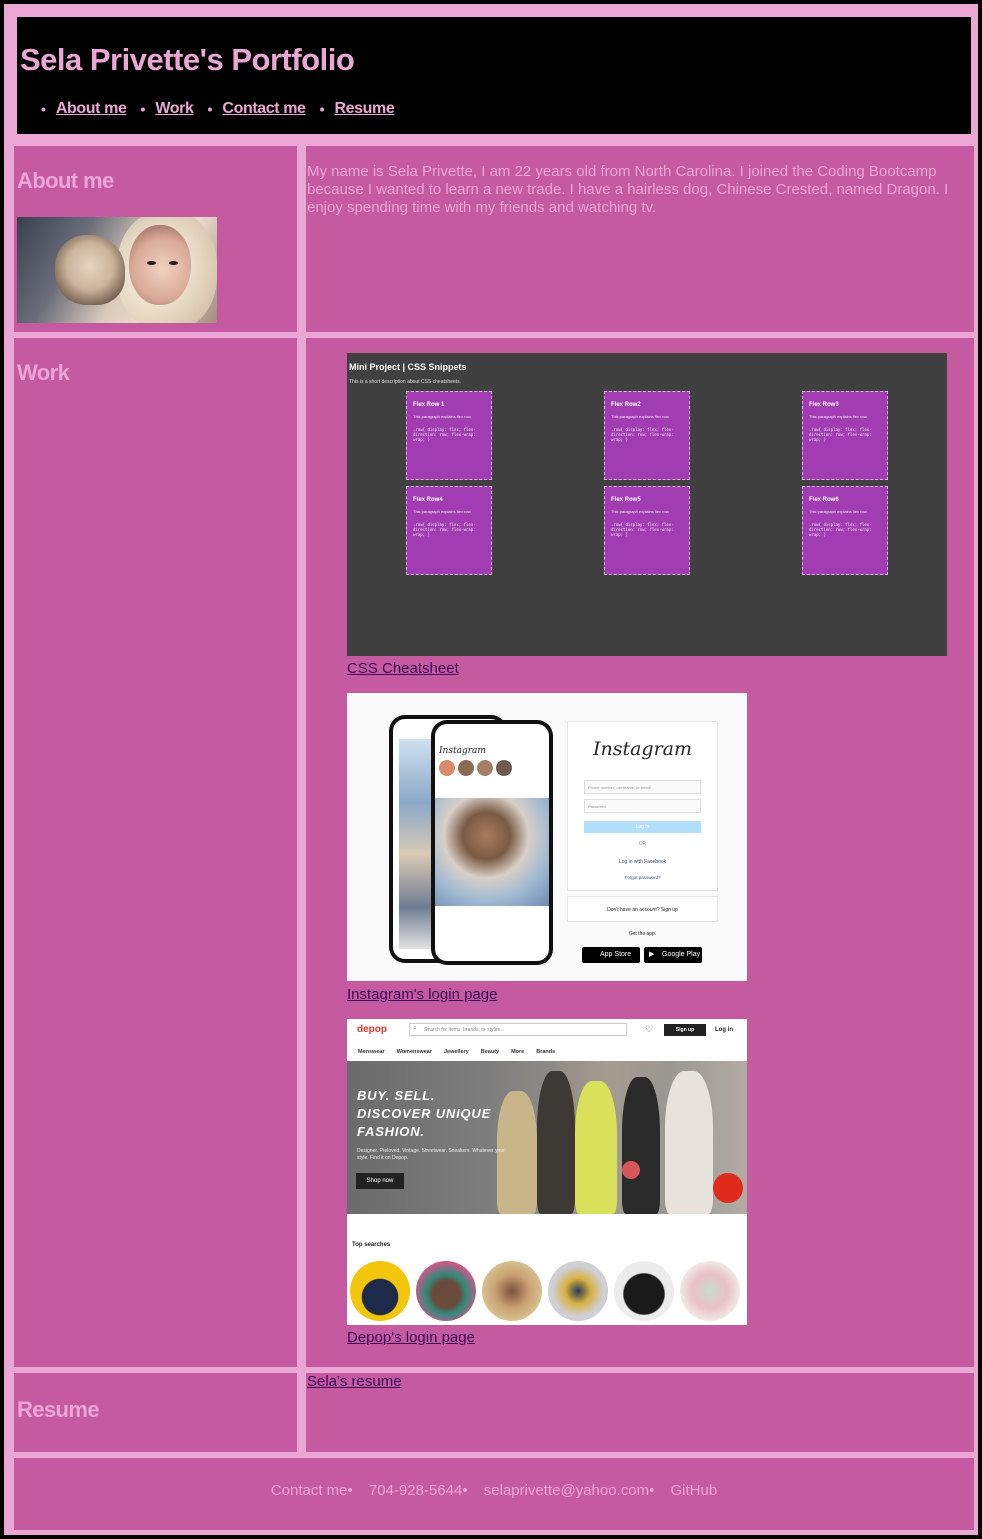 The height and width of the screenshot is (1539, 982). What do you see at coordinates (311, 1490) in the screenshot?
I see `footer-contact-label: Contact me•` at bounding box center [311, 1490].